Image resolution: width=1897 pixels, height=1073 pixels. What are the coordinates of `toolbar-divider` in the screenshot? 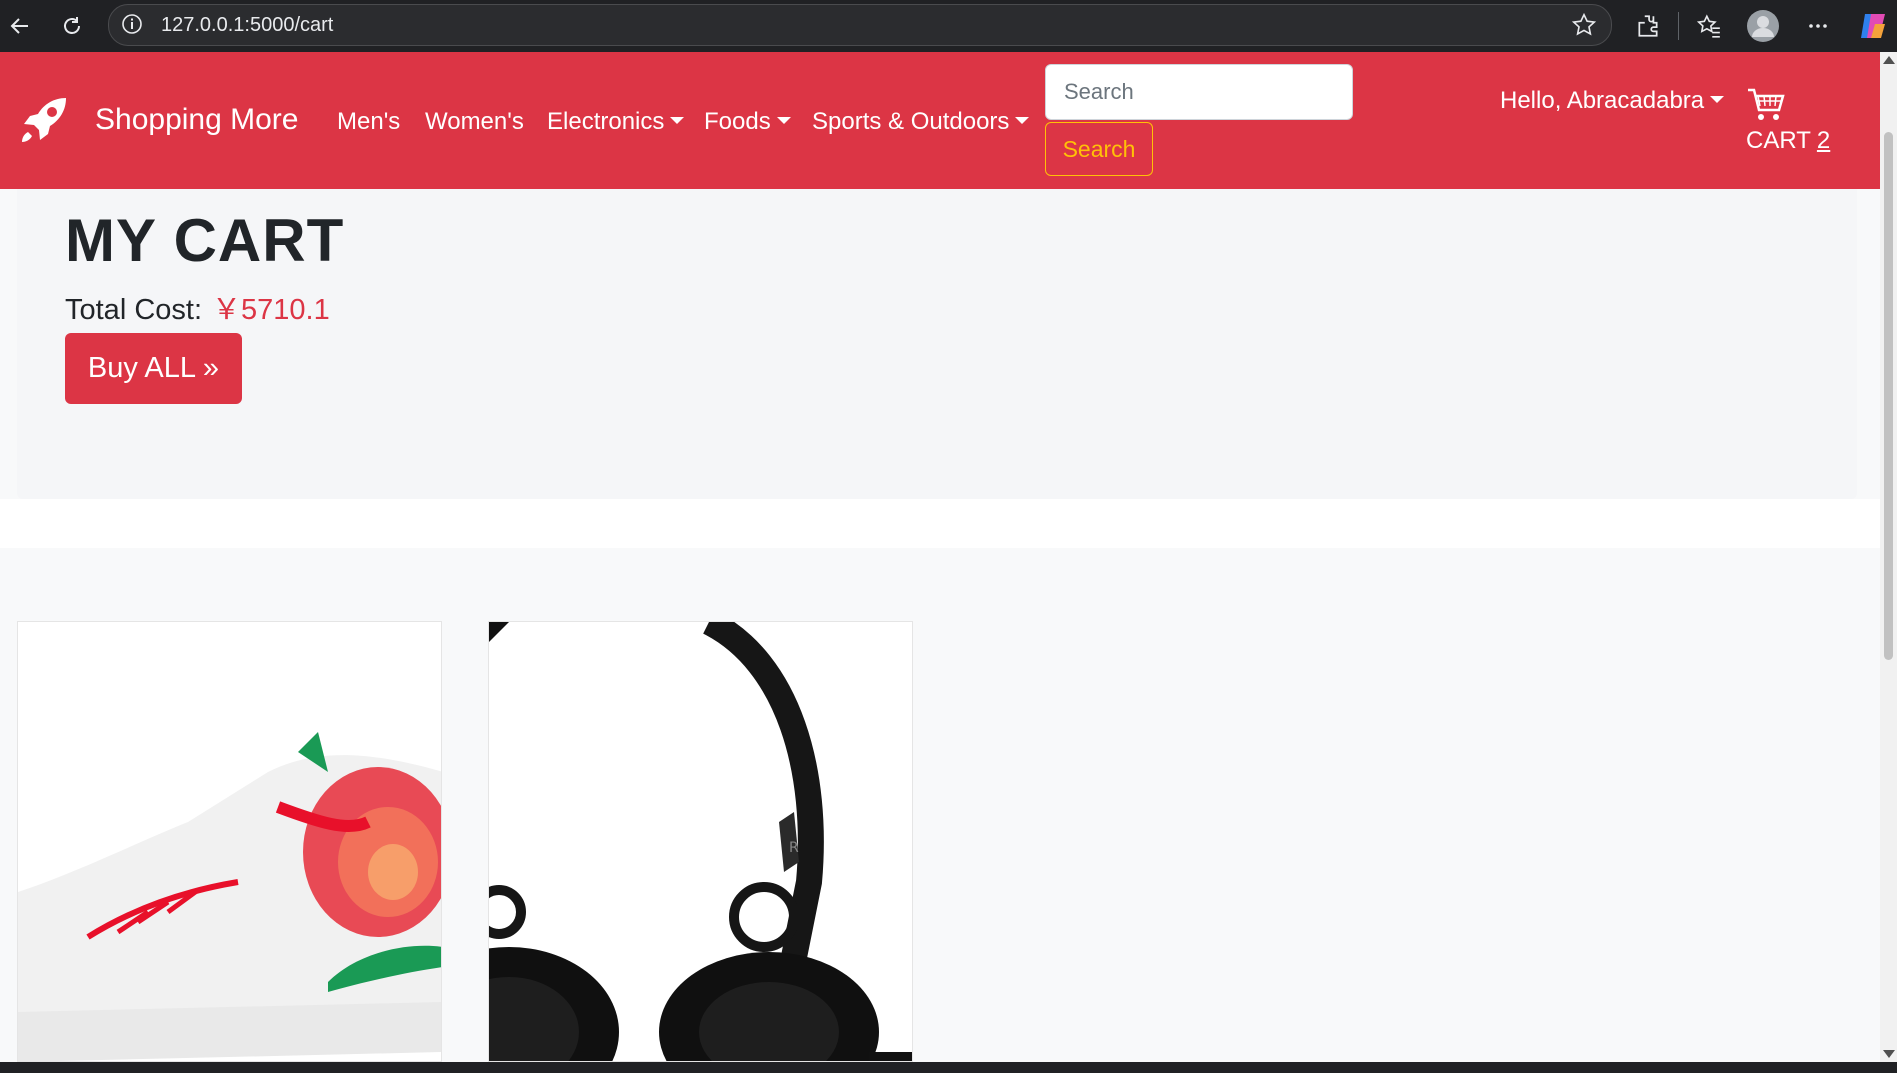 It's located at (1678, 26).